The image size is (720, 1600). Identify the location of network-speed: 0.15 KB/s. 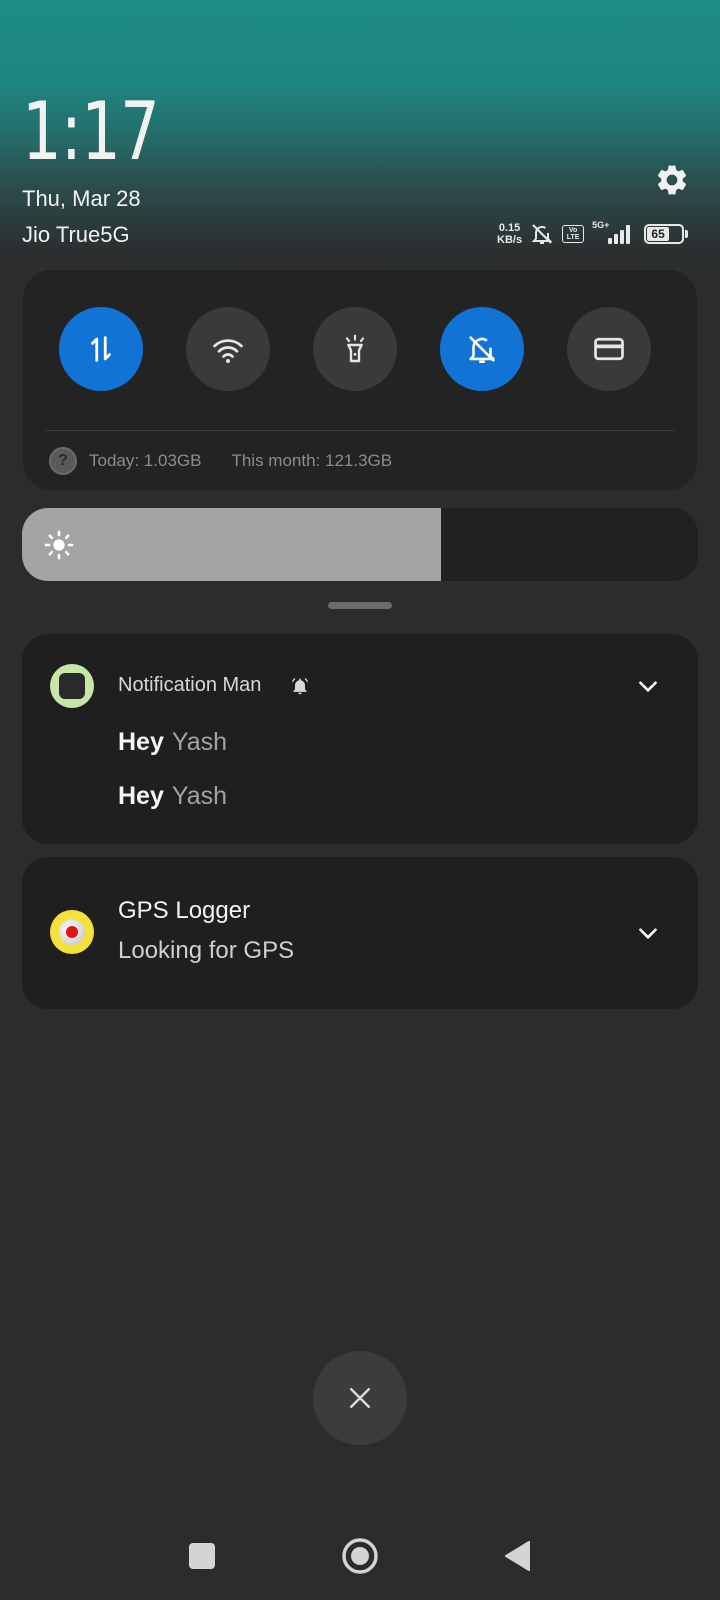
(509, 234).